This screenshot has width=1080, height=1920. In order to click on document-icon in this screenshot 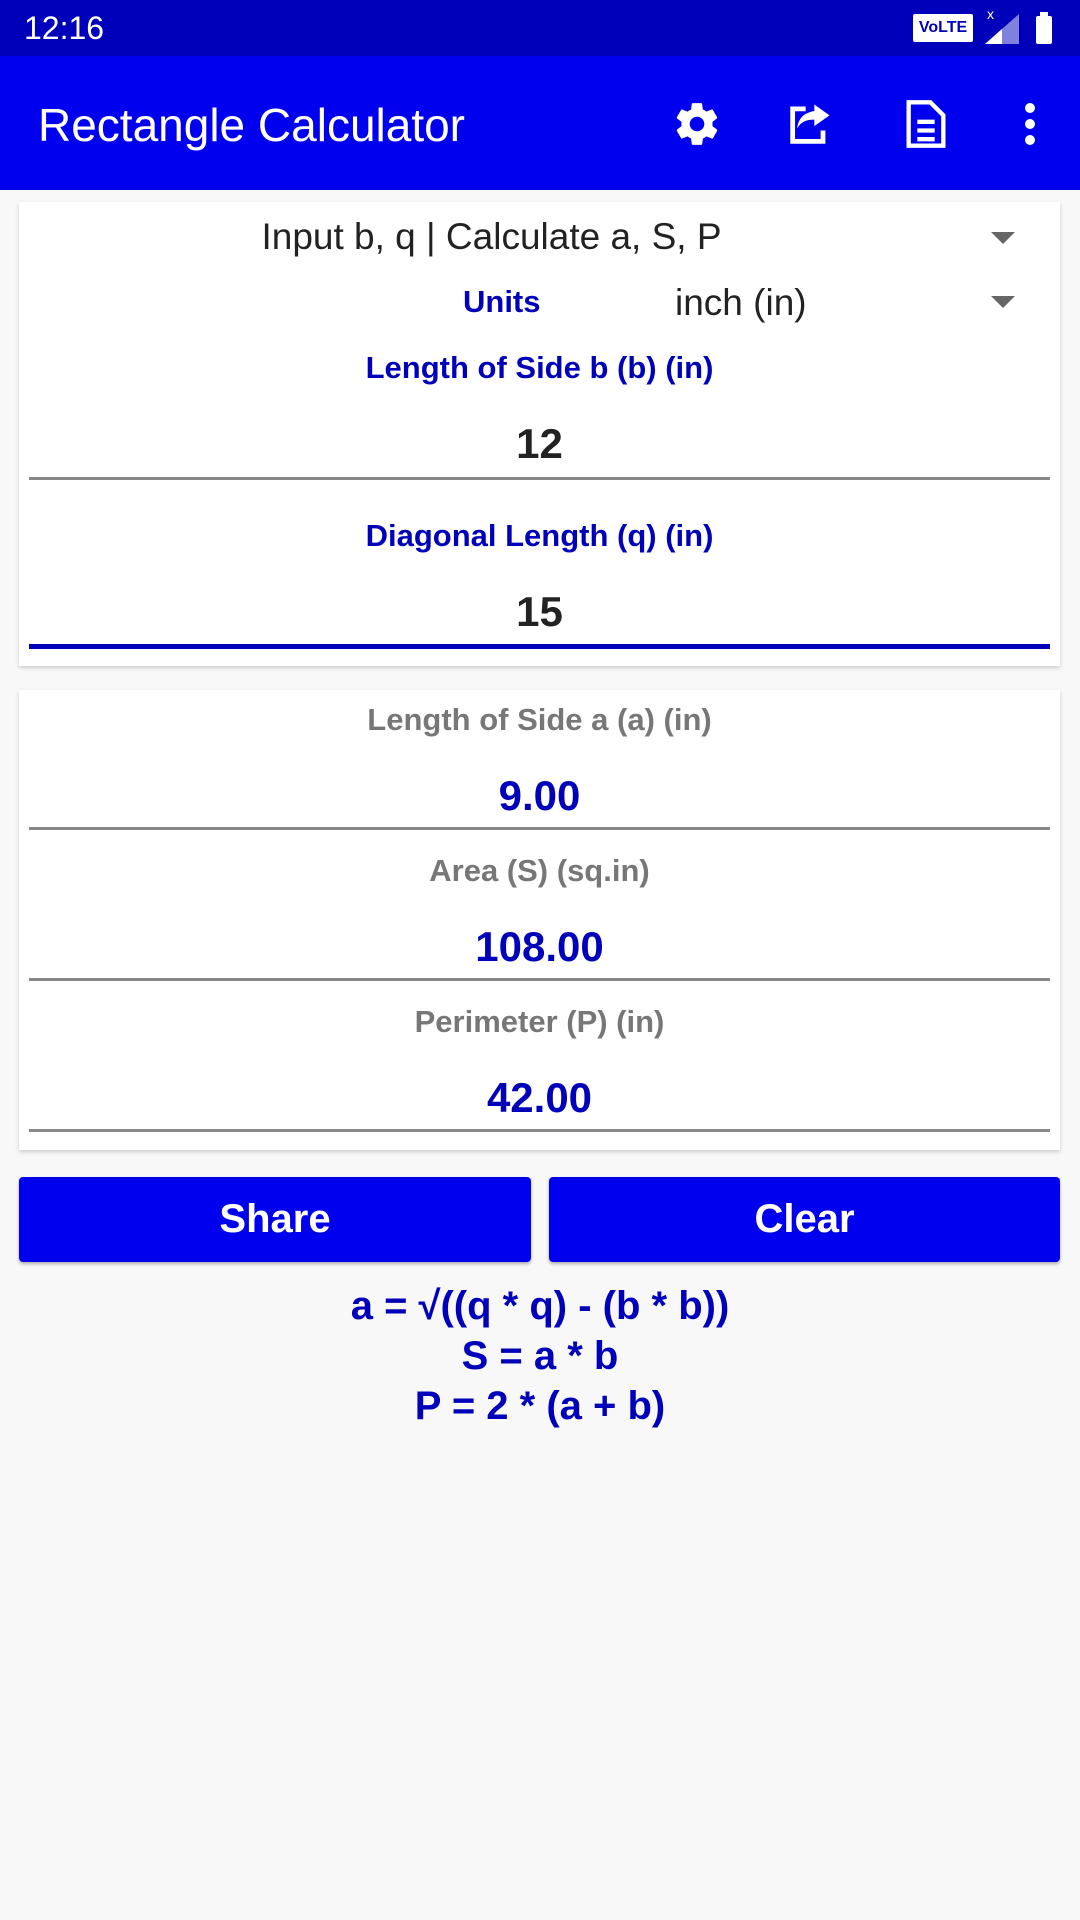, I will do `click(926, 124)`.